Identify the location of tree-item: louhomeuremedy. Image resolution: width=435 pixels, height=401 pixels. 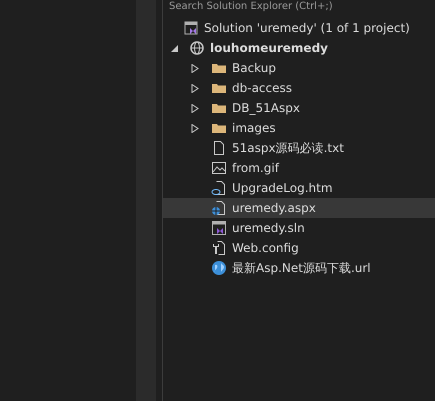
(299, 48).